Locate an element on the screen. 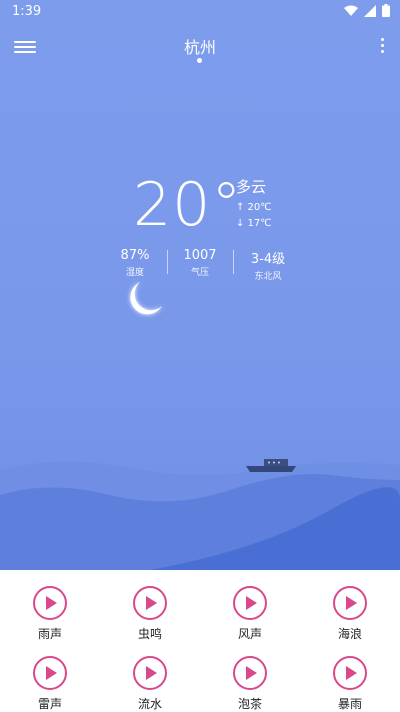 The height and width of the screenshot is (712, 400). sound-item-stream: 流水 is located at coordinates (150, 684).